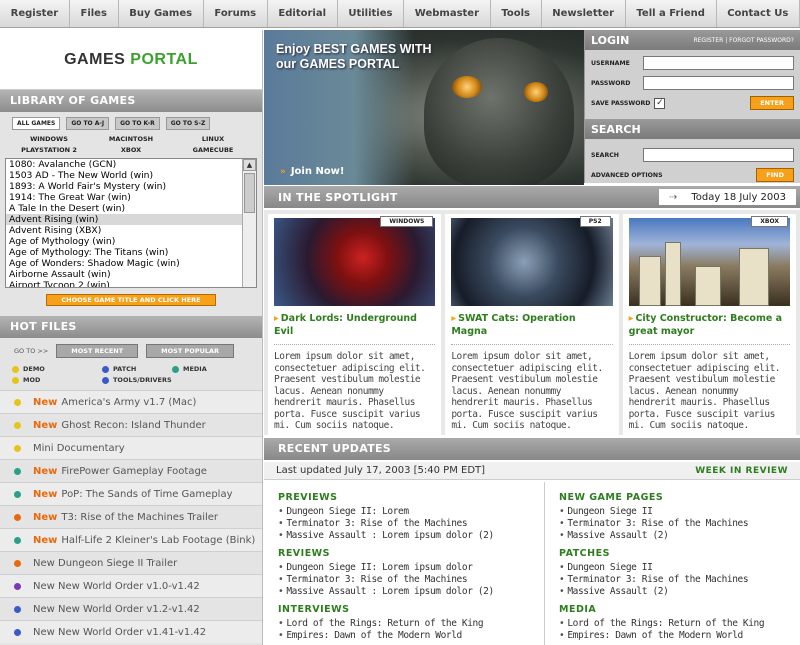  Describe the element at coordinates (671, 13) in the screenshot. I see `nav-tell-a-friend: Tell a Friend` at that location.